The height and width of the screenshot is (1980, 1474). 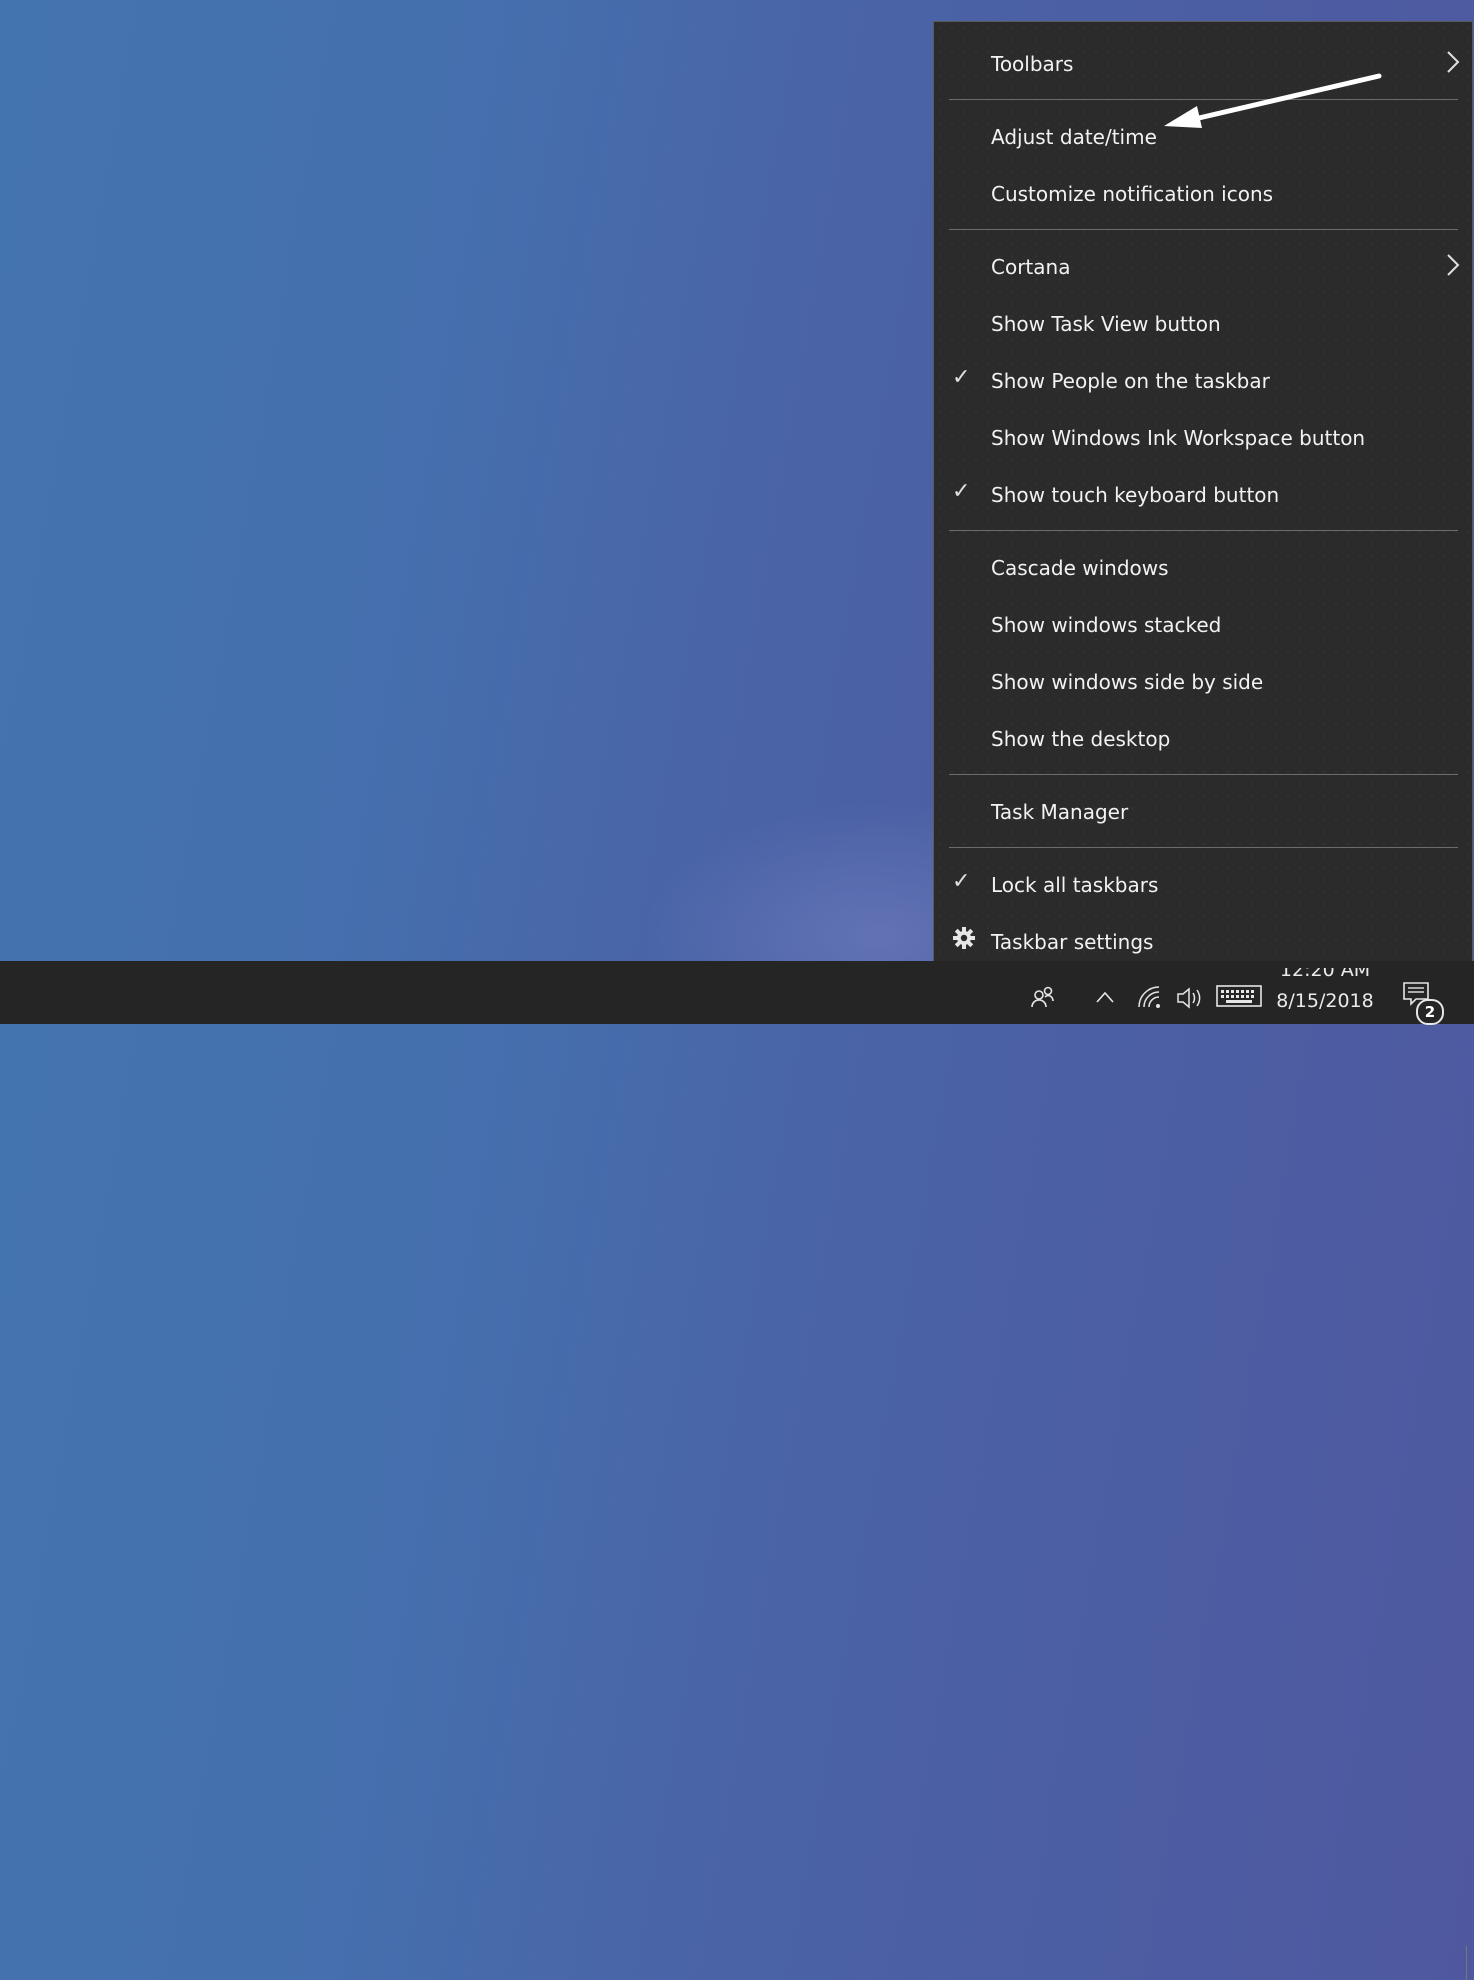 I want to click on menu-item-lock-all-taskbars: ✓ Lock all taskbars, so click(x=1203, y=885).